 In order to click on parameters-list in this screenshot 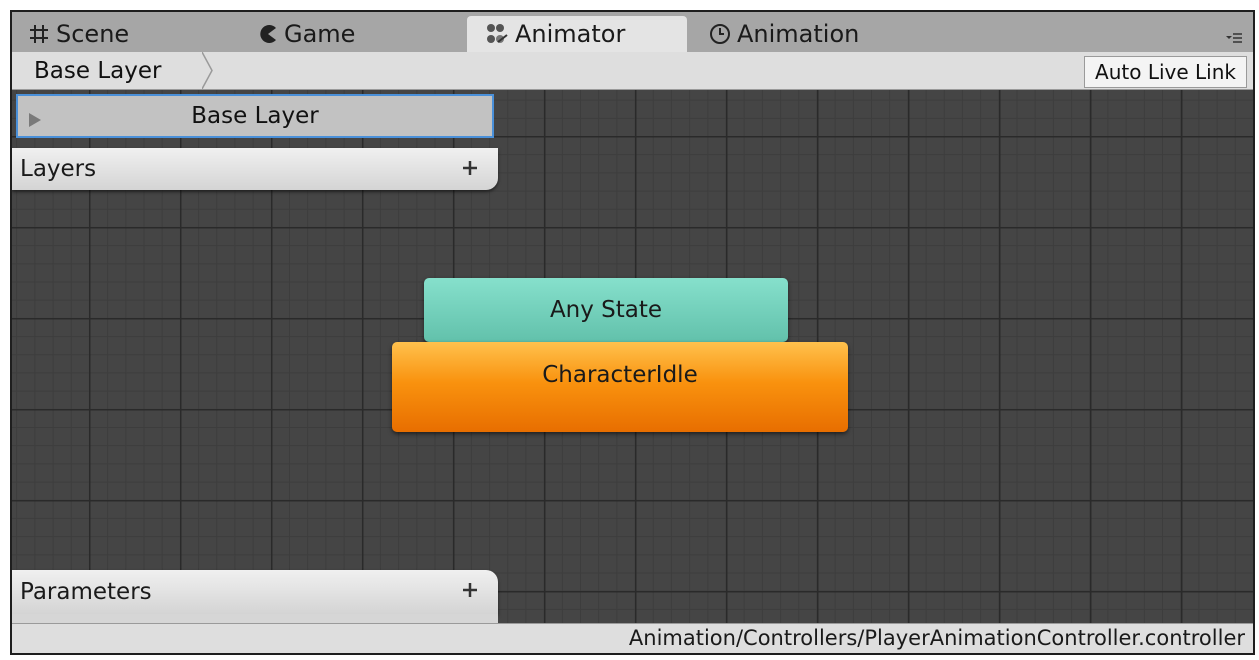, I will do `click(255, 618)`.